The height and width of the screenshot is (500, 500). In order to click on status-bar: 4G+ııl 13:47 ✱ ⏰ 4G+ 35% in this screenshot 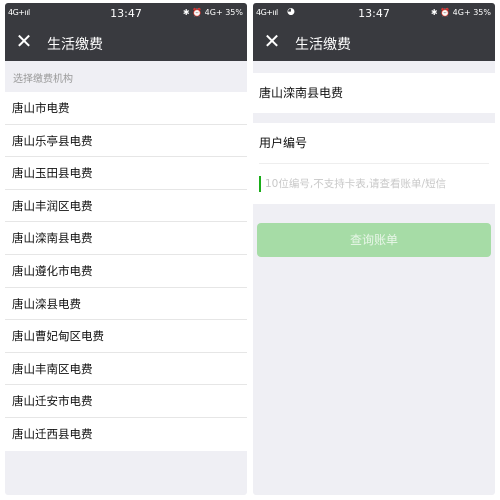, I will do `click(126, 13)`.